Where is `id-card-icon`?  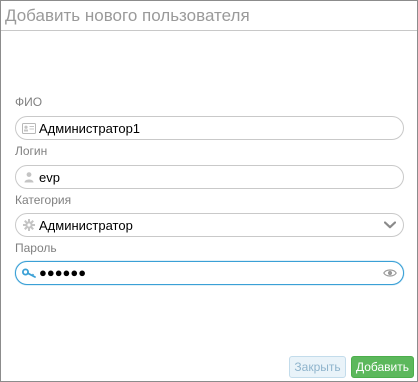 id-card-icon is located at coordinates (29, 128).